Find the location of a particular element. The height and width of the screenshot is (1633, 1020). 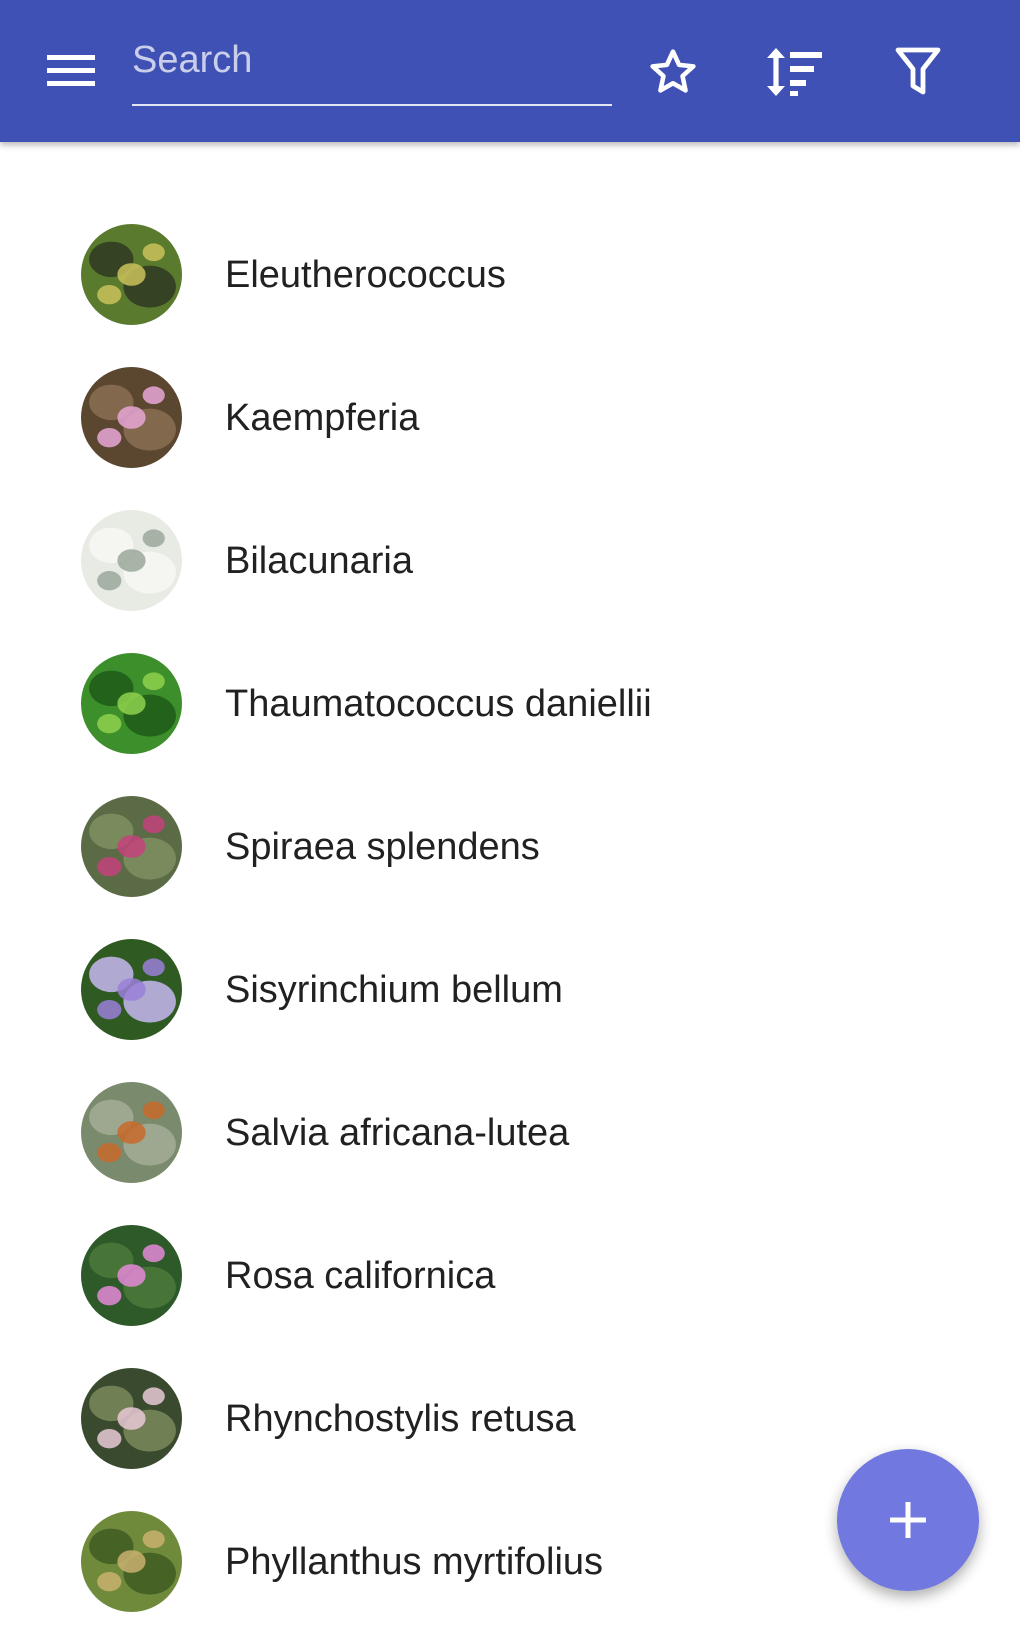

add-plant-button is located at coordinates (908, 1520).